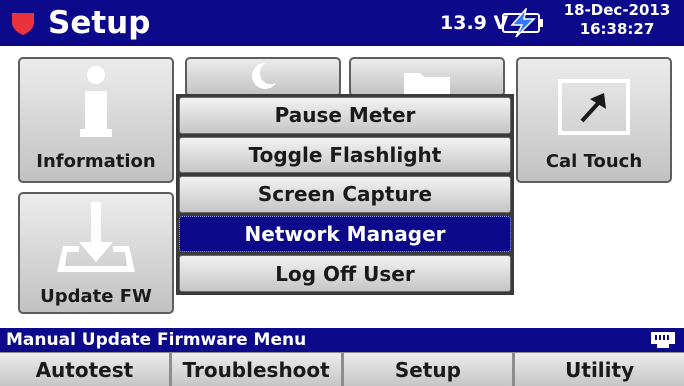 The image size is (684, 386). Describe the element at coordinates (96, 296) in the screenshot. I see `update-fw-tile-label: Update FW` at that location.